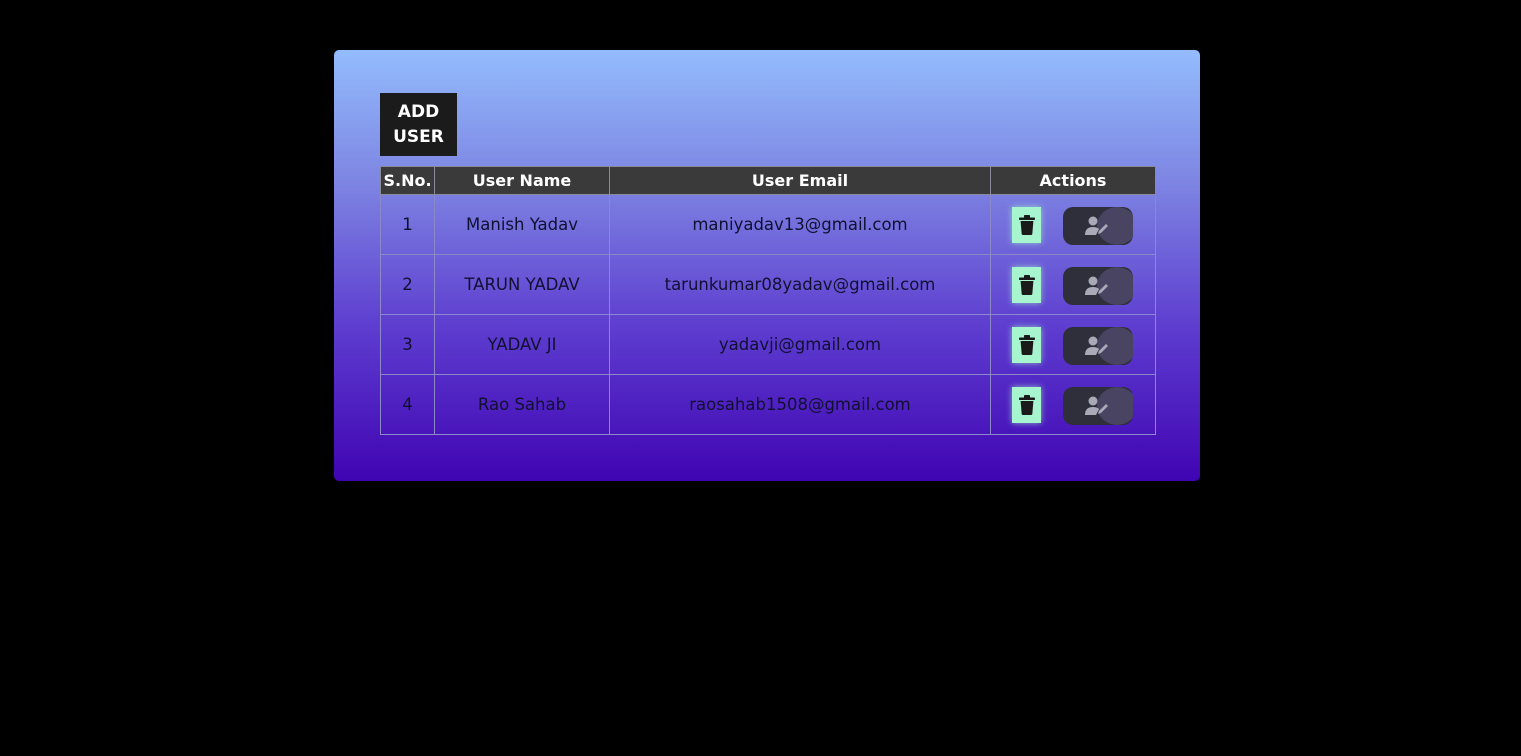  What do you see at coordinates (522, 224) in the screenshot?
I see `cell-user-name: Manish Yadav` at bounding box center [522, 224].